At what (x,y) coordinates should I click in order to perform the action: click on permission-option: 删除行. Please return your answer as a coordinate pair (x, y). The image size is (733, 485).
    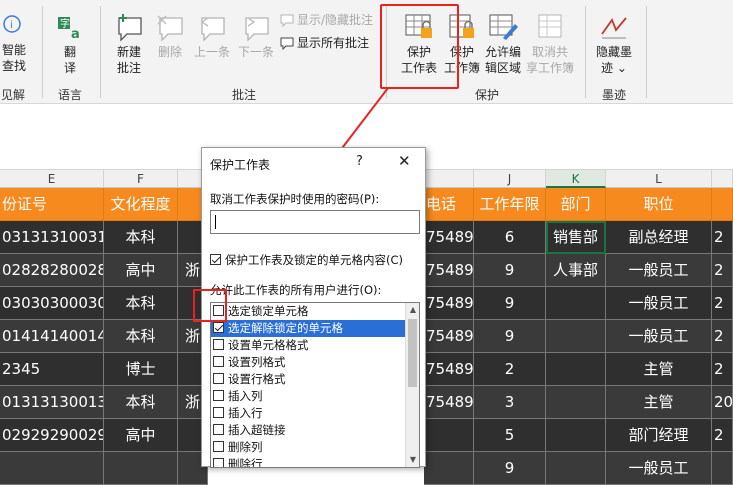
    Looking at the image, I should click on (315, 461).